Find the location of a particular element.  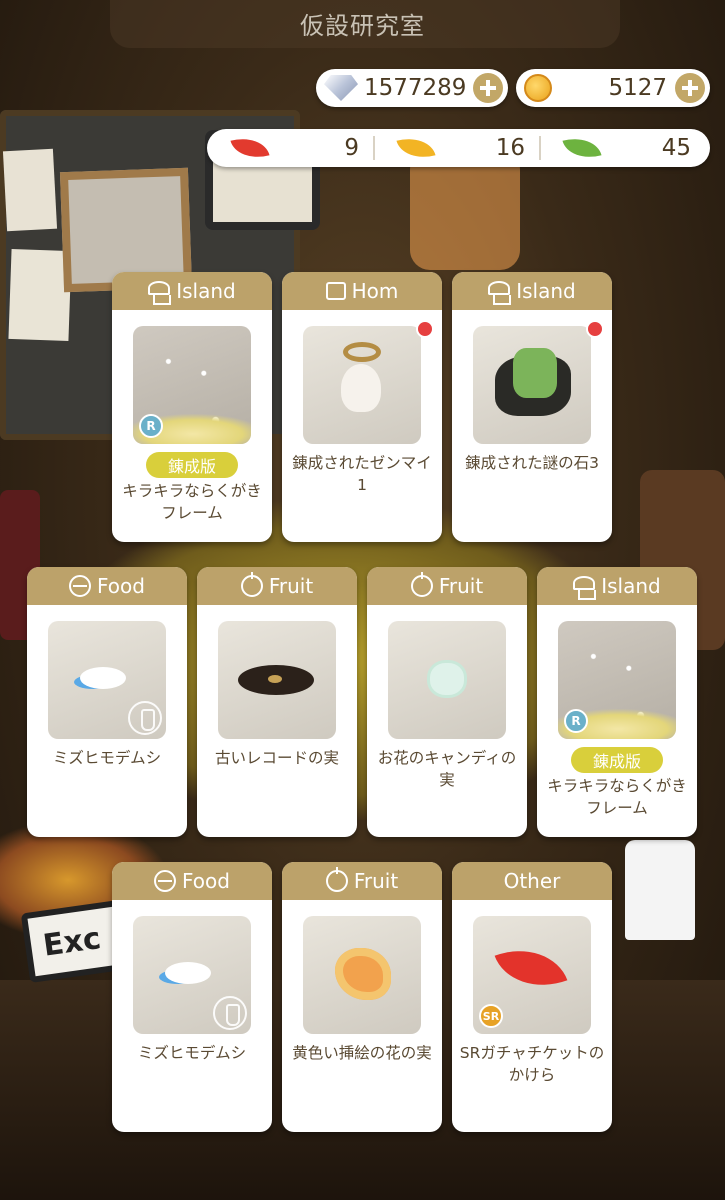

green-leaf-icon is located at coordinates (582, 148).